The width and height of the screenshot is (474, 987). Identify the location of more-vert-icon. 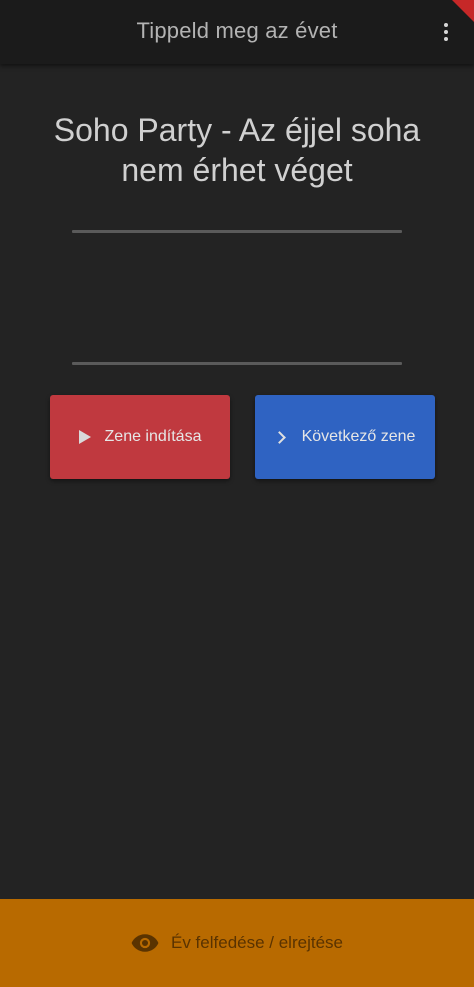
(446, 32).